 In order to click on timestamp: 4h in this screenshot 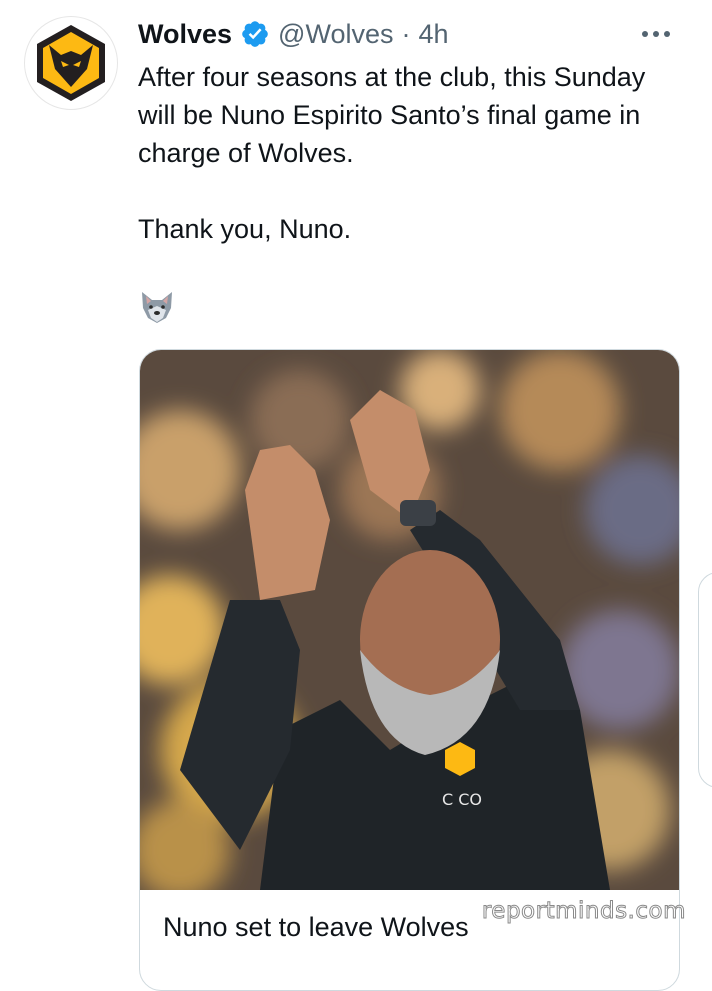, I will do `click(433, 34)`.